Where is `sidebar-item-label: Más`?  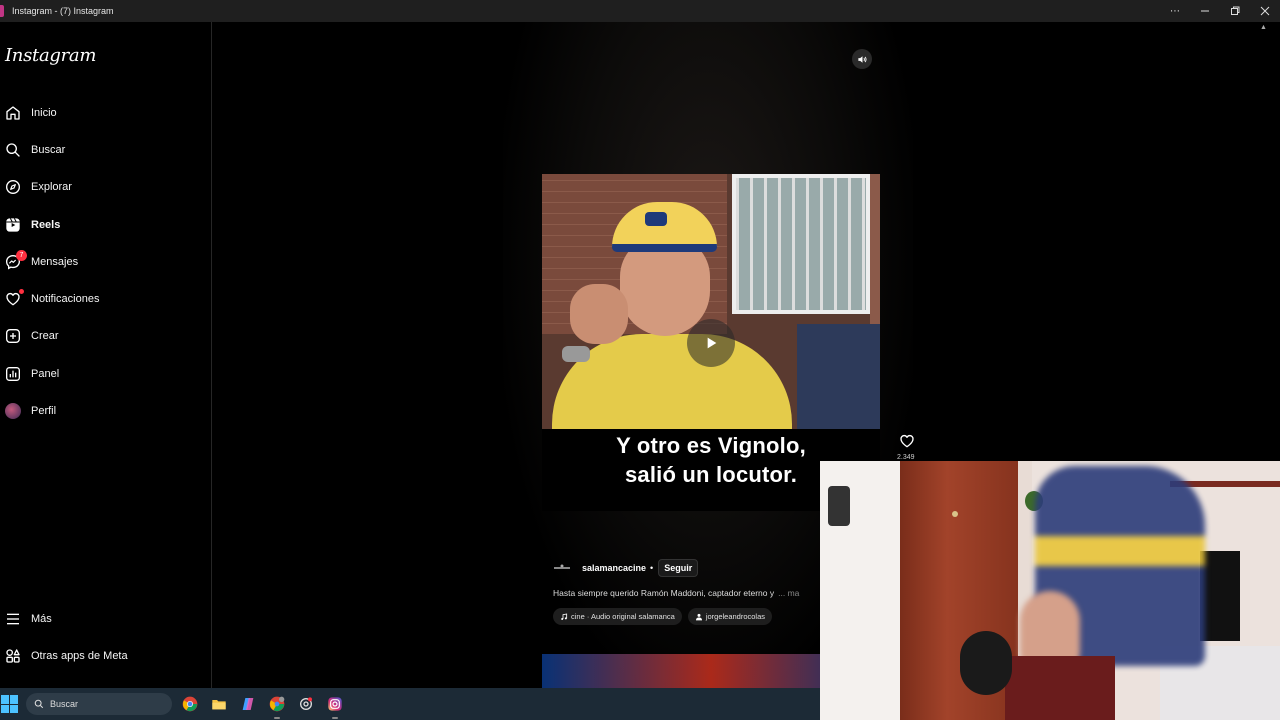 sidebar-item-label: Más is located at coordinates (41, 618).